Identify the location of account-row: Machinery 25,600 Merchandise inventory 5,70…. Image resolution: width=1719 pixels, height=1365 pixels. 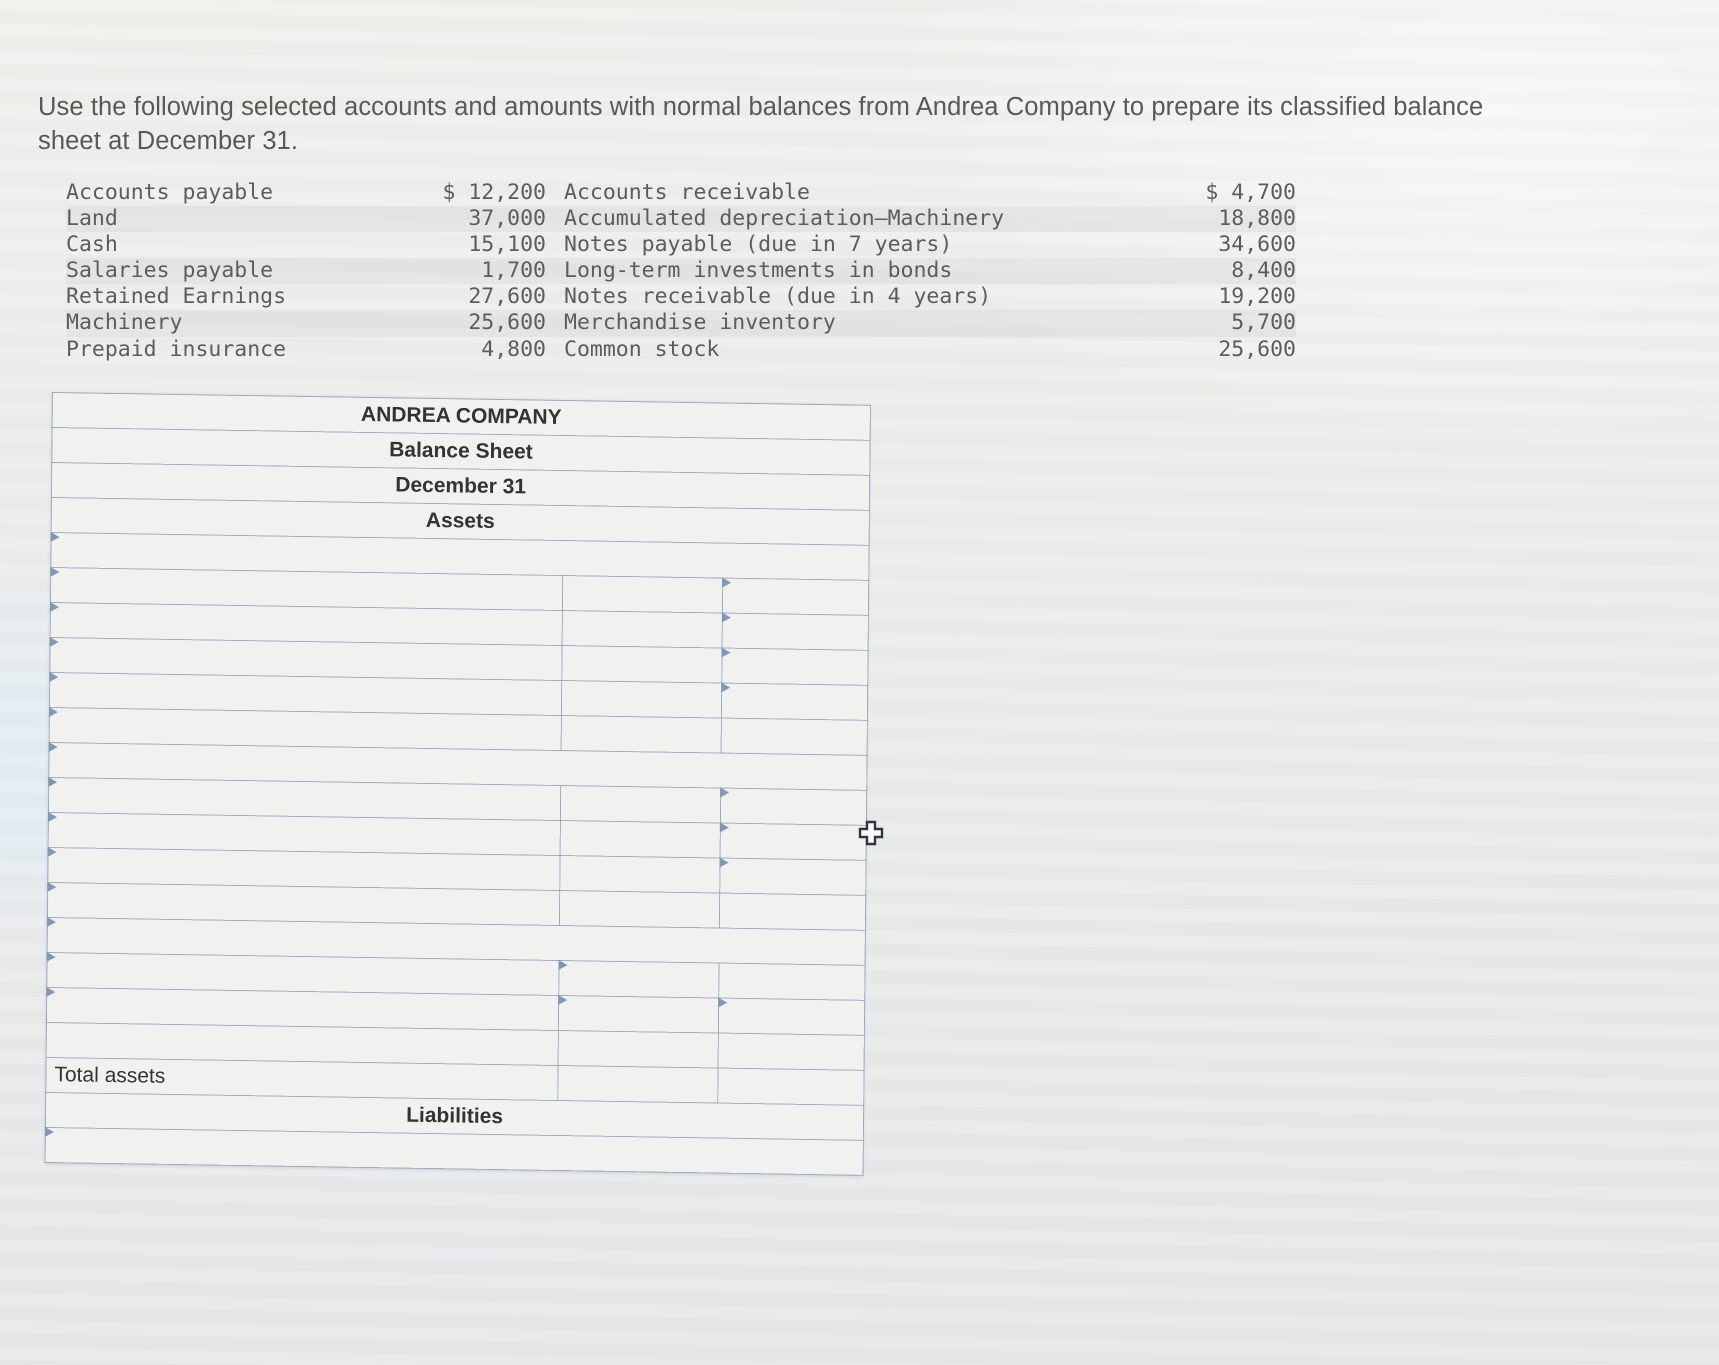
(681, 323).